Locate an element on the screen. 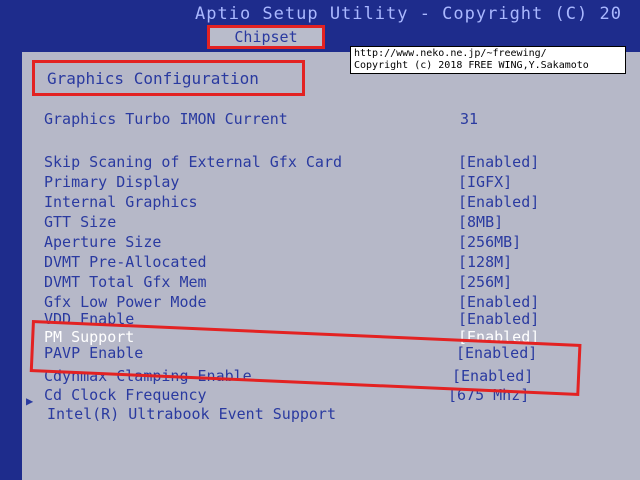 Image resolution: width=640 pixels, height=480 pixels. setting-primary-display: Primary Display [IGFX] is located at coordinates (324, 183).